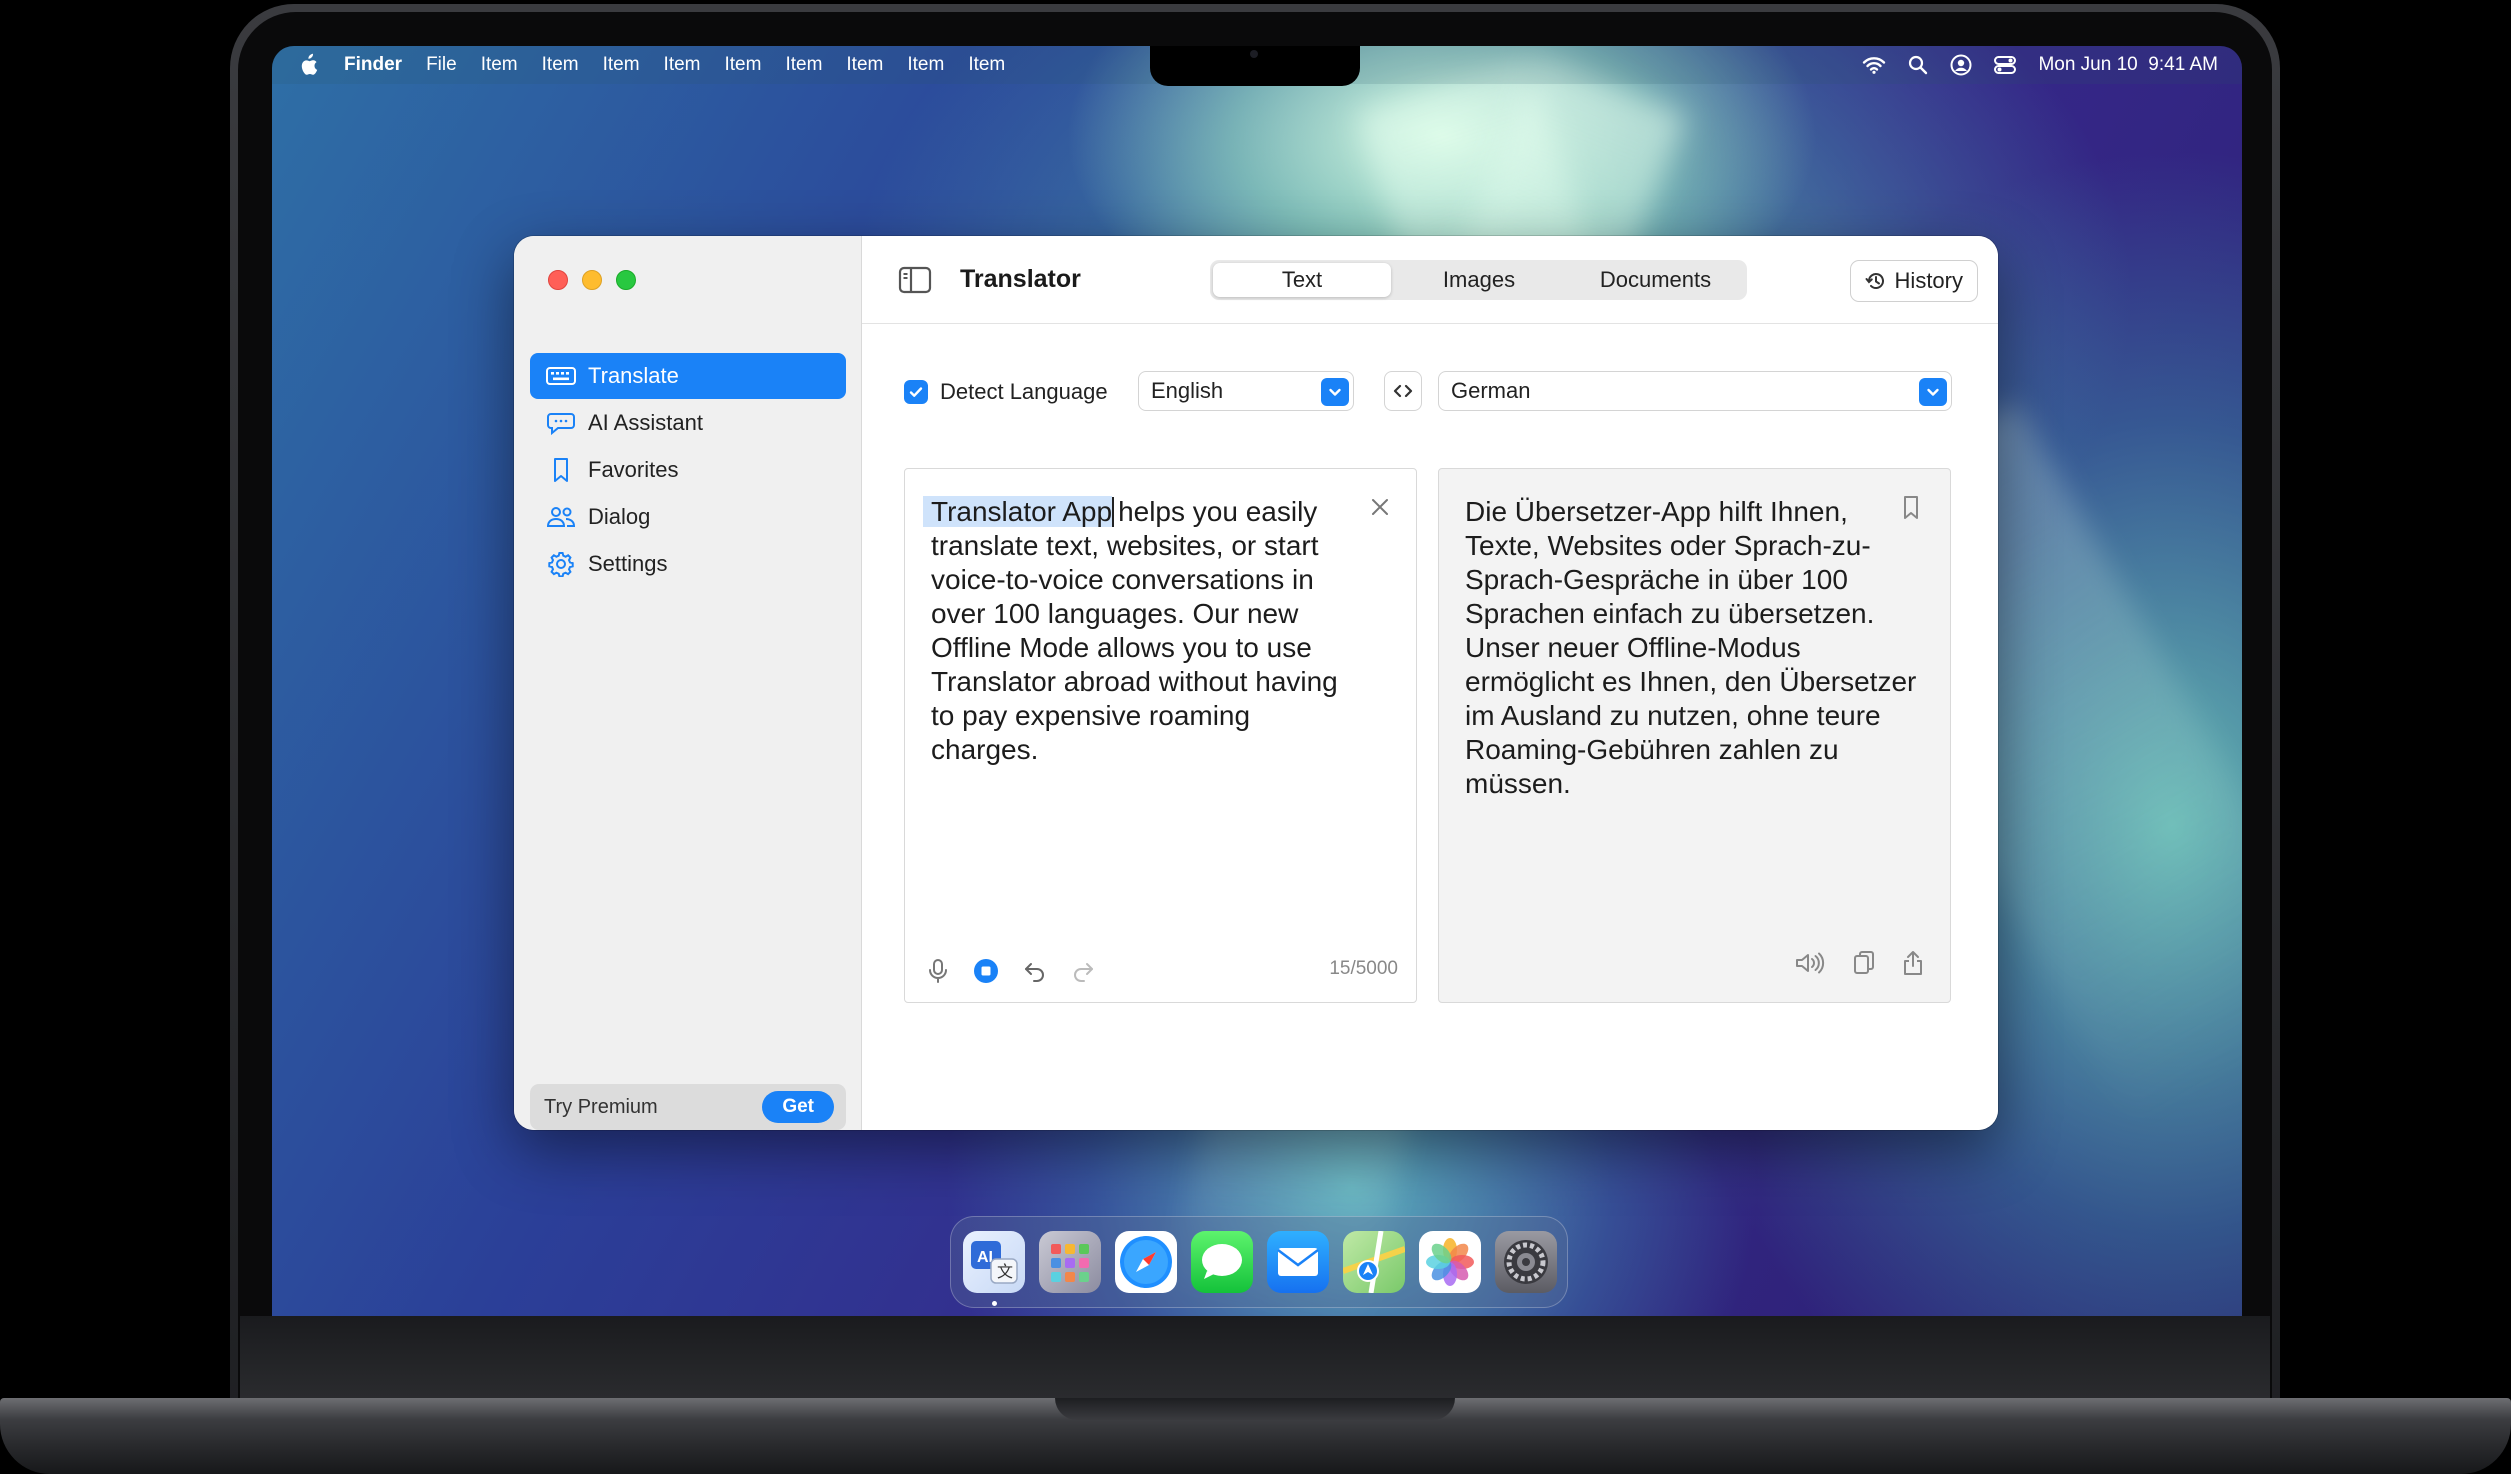 The height and width of the screenshot is (1474, 2511). I want to click on swap-arrows-icon, so click(1403, 391).